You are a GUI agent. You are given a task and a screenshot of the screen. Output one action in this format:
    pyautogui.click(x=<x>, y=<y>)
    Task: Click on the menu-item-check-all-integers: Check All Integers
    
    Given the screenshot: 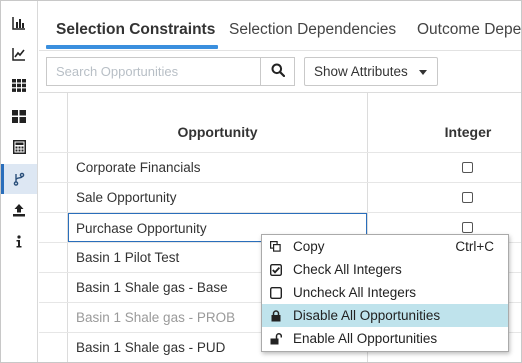 What is the action you would take?
    pyautogui.click(x=385, y=269)
    